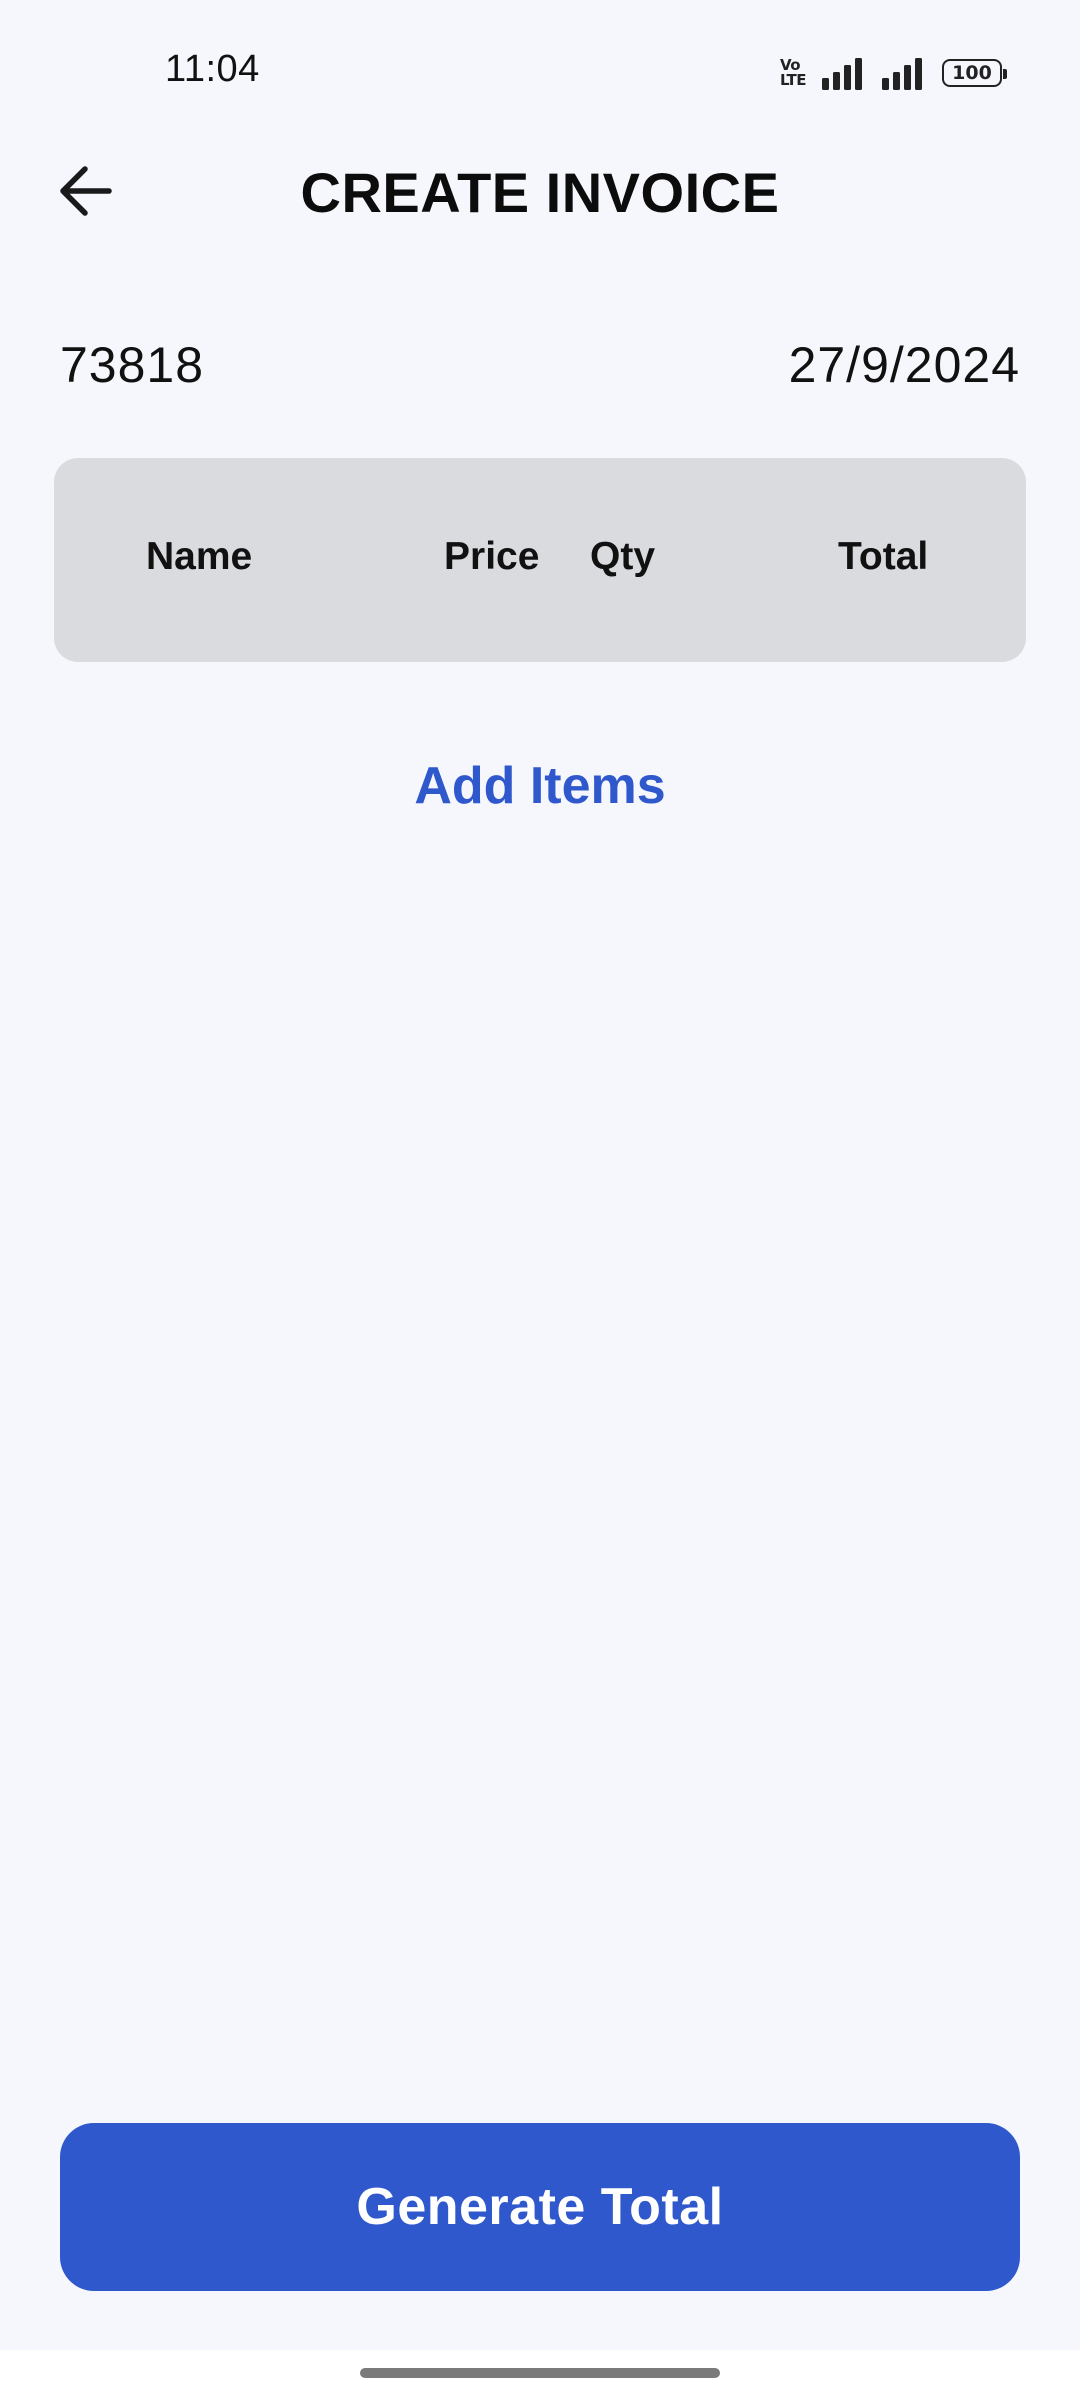 This screenshot has width=1080, height=2400. Describe the element at coordinates (844, 73) in the screenshot. I see `signal-icon` at that location.